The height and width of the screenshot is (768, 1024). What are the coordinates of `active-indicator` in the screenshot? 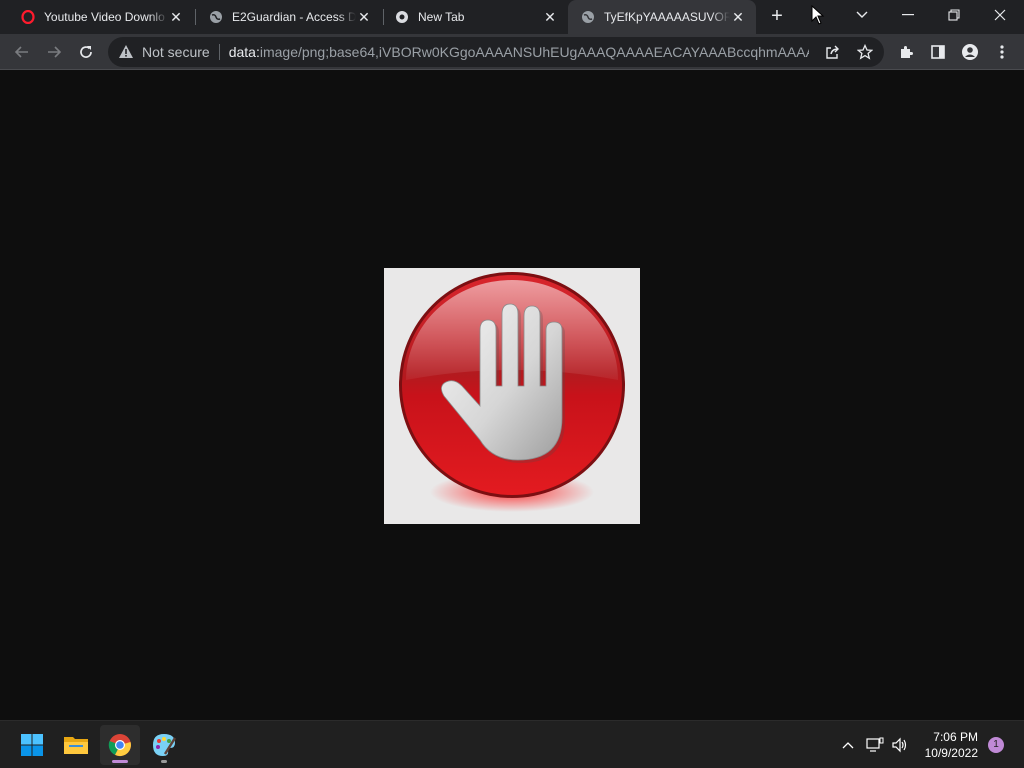 It's located at (120, 761).